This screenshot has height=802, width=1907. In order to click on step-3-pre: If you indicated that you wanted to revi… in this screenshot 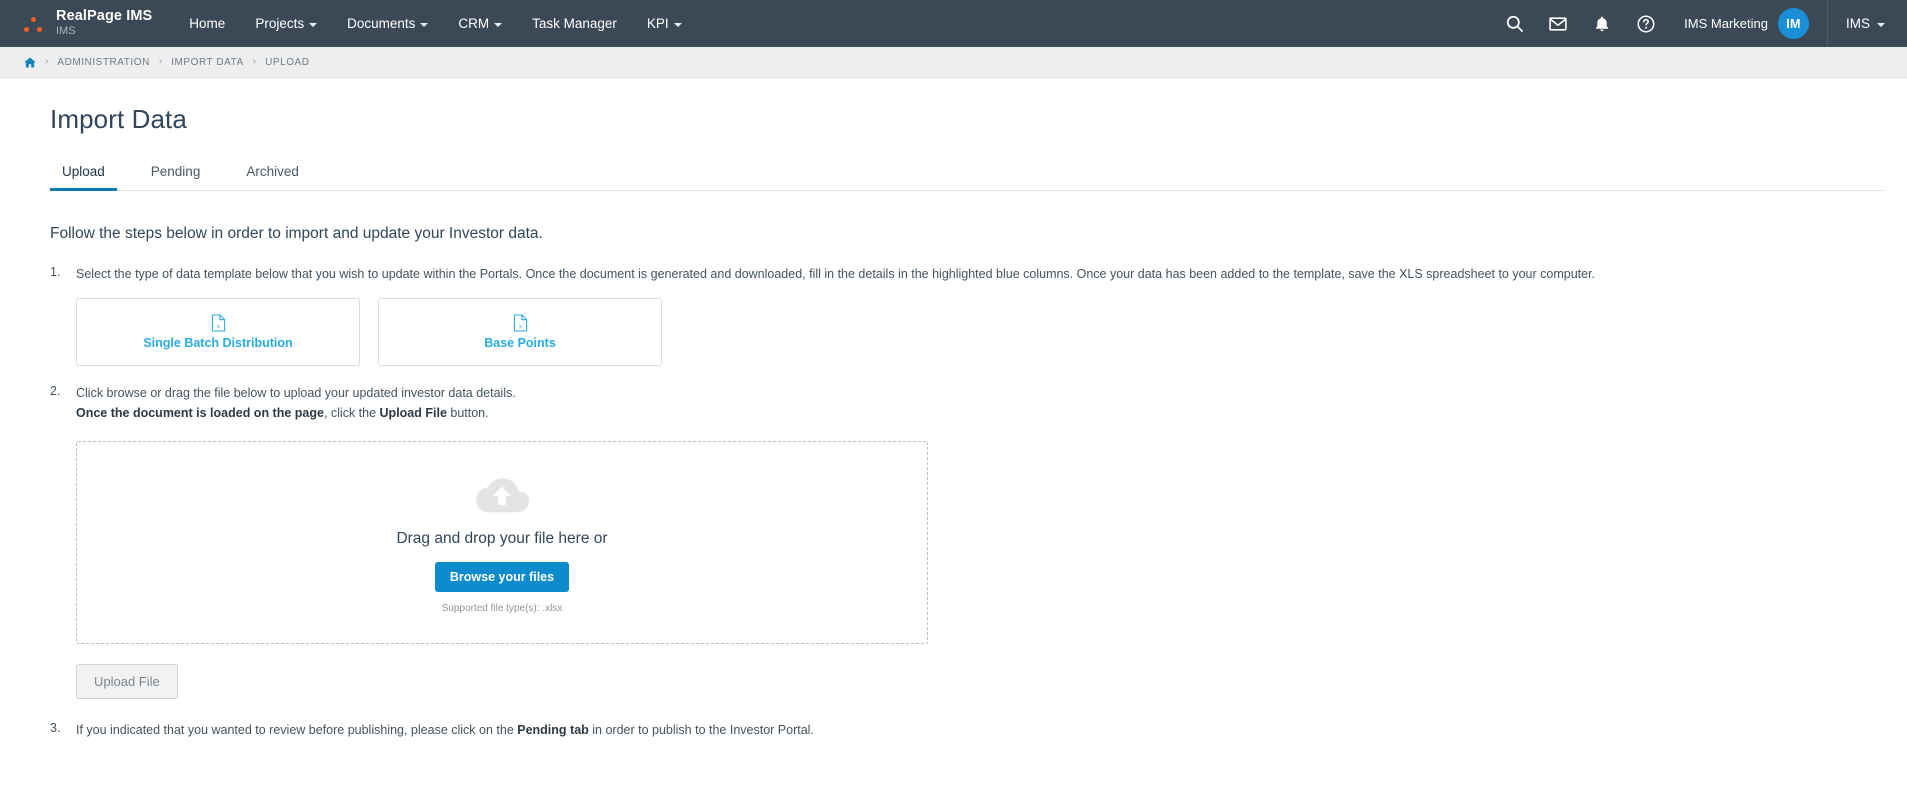, I will do `click(297, 730)`.